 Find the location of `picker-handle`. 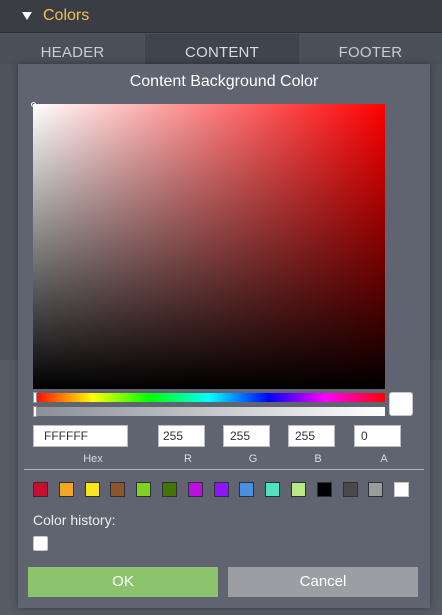

picker-handle is located at coordinates (33, 104).